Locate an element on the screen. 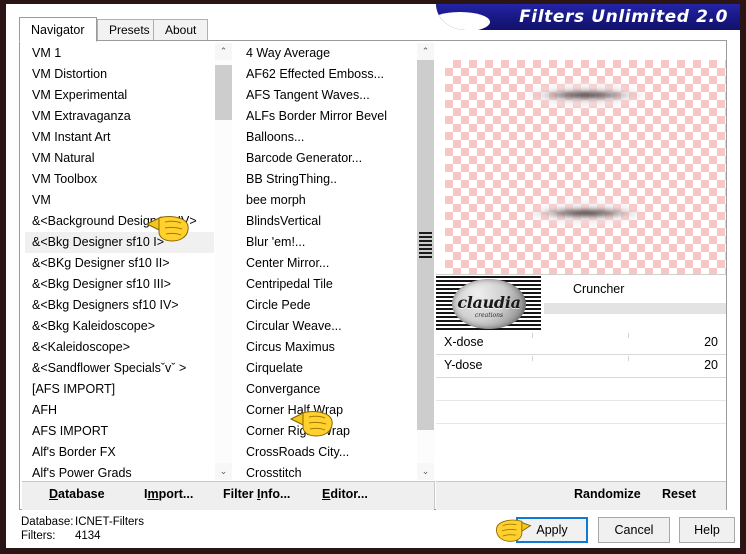  status-filters: Filters: 4134 is located at coordinates (61, 536).